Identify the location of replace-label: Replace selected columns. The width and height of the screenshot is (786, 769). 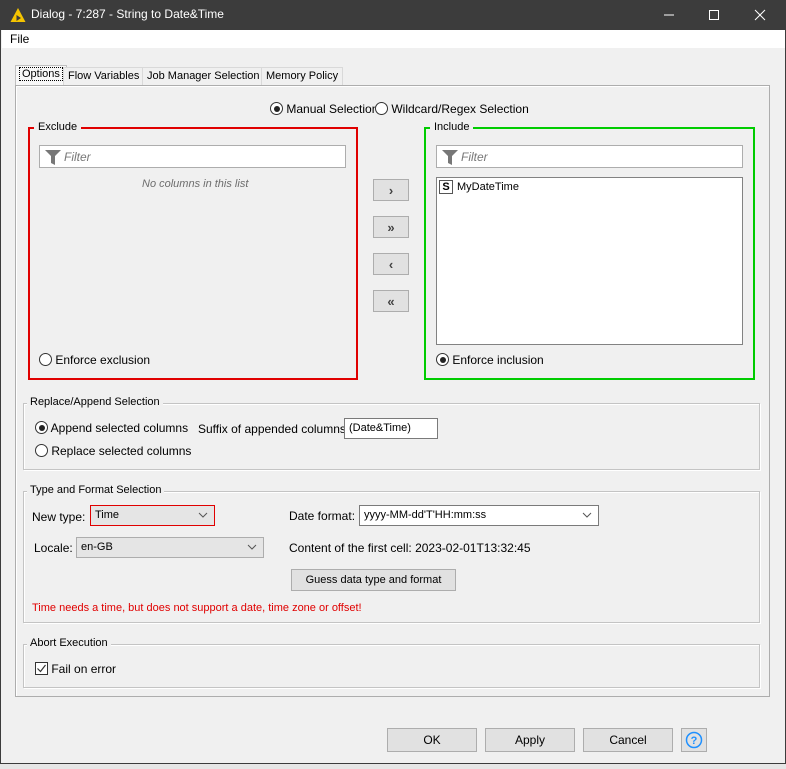
(121, 451).